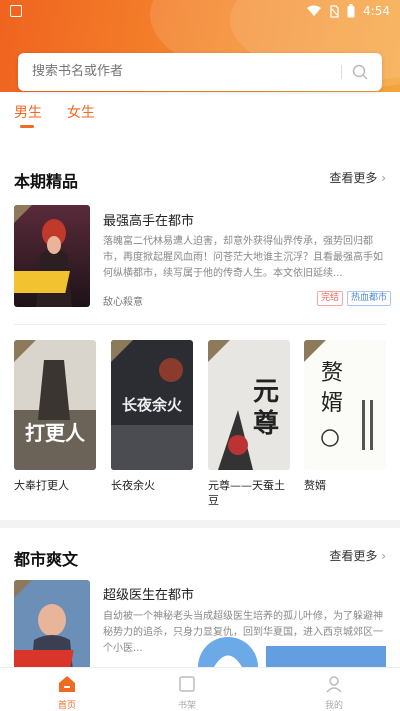  Describe the element at coordinates (345, 405) in the screenshot. I see `book-cover: 赘 婿` at that location.